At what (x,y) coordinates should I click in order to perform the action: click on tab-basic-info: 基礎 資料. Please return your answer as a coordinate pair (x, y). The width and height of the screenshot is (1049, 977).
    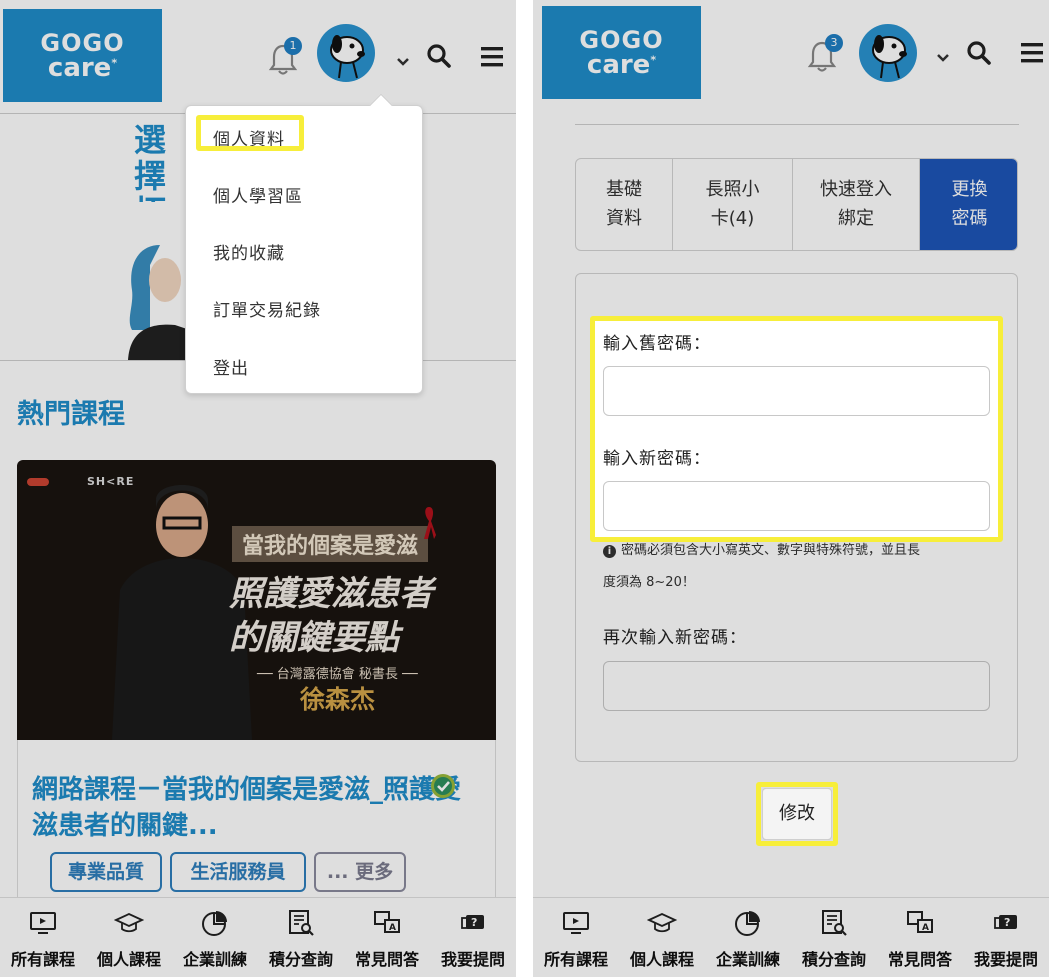
    Looking at the image, I should click on (624, 204).